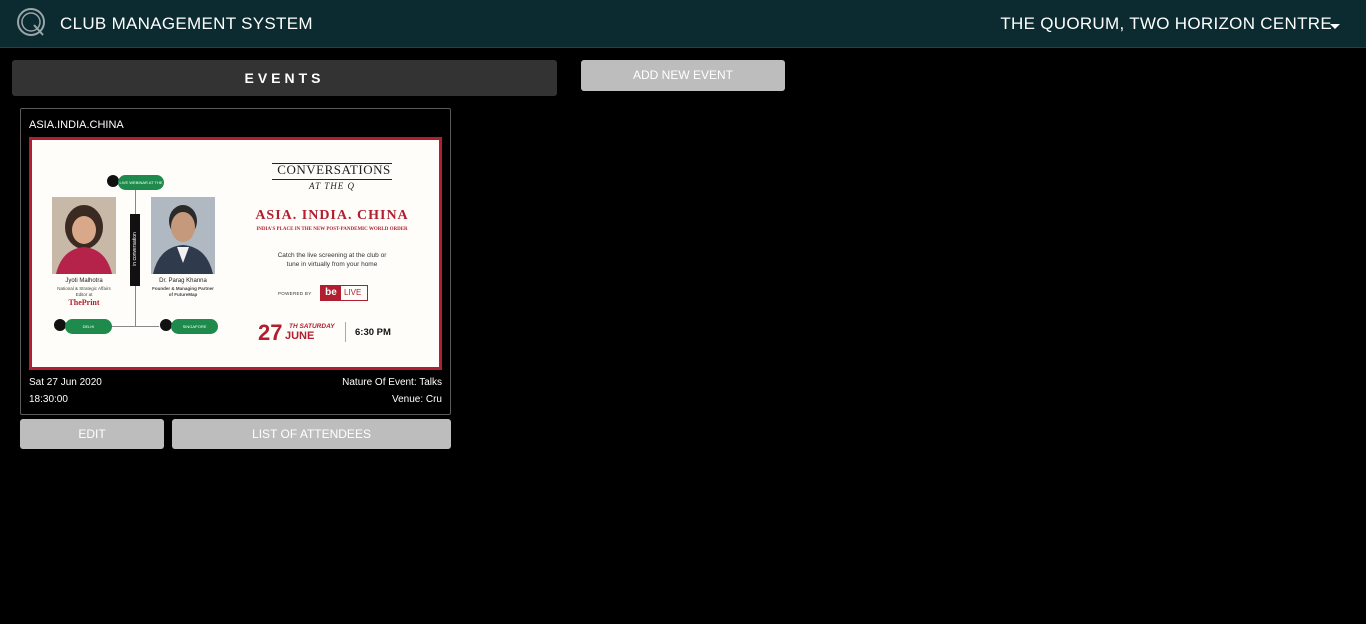 The width and height of the screenshot is (1366, 624). Describe the element at coordinates (416, 399) in the screenshot. I see `event-venue: Venue: Cru` at that location.